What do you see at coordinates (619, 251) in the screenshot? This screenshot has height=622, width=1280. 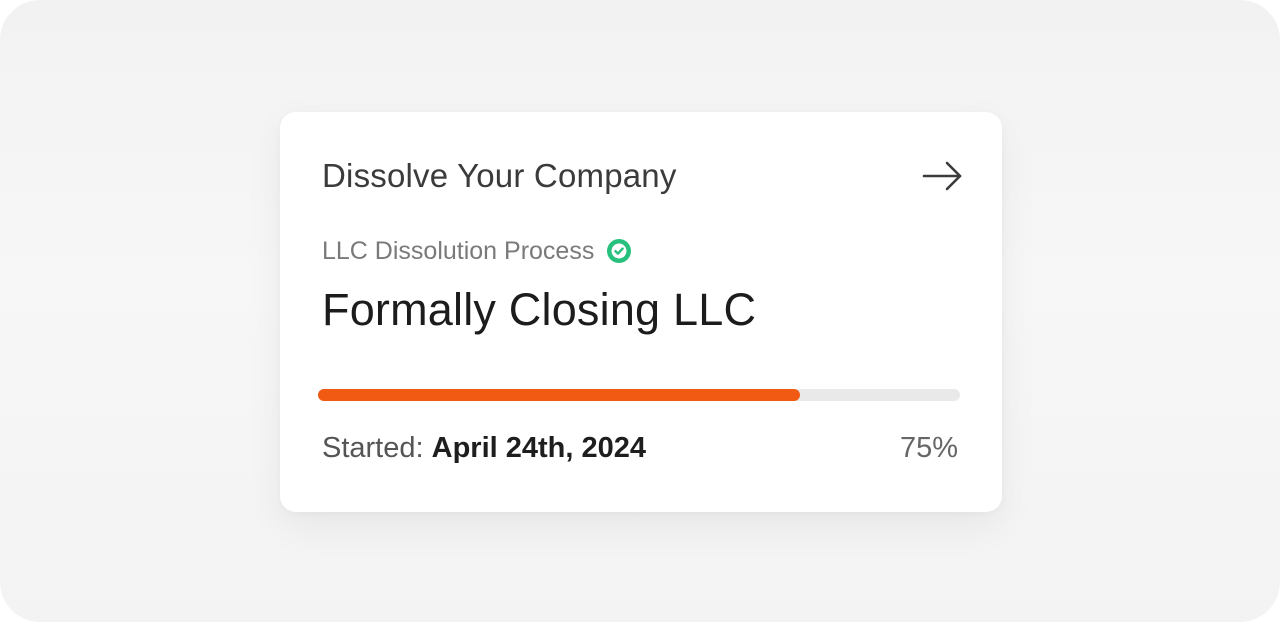 I see `check-circle-icon` at bounding box center [619, 251].